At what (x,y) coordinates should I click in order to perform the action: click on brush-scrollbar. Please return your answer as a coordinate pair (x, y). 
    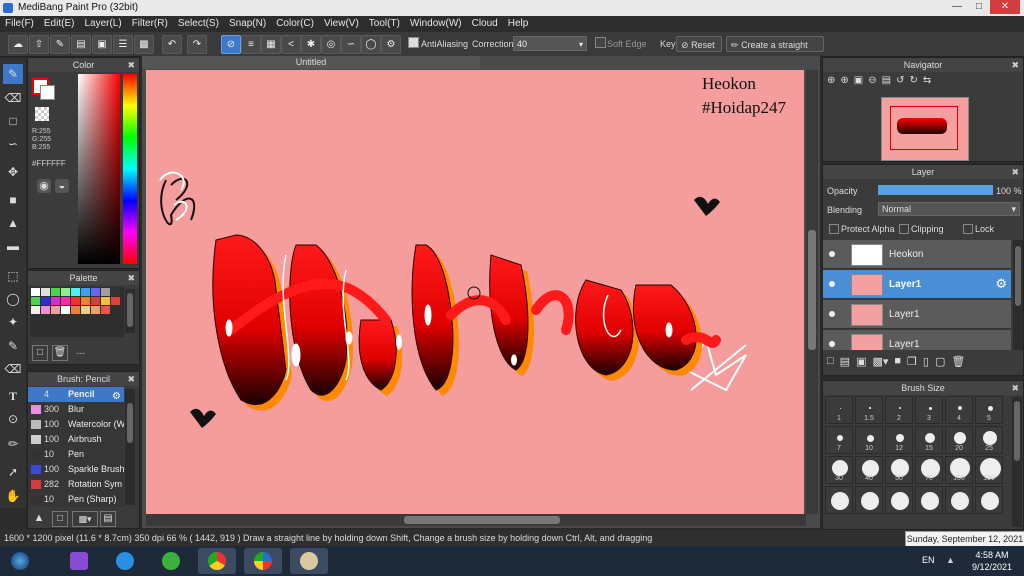
    Looking at the image, I should click on (130, 447).